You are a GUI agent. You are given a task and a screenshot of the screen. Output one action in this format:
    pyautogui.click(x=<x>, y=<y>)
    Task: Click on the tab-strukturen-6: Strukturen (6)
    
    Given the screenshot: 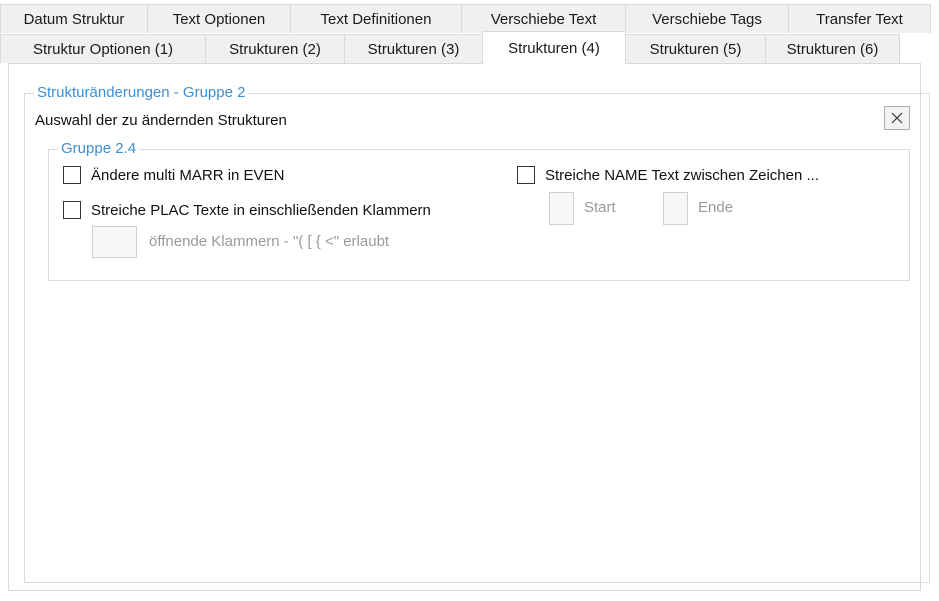 What is the action you would take?
    pyautogui.click(x=832, y=48)
    